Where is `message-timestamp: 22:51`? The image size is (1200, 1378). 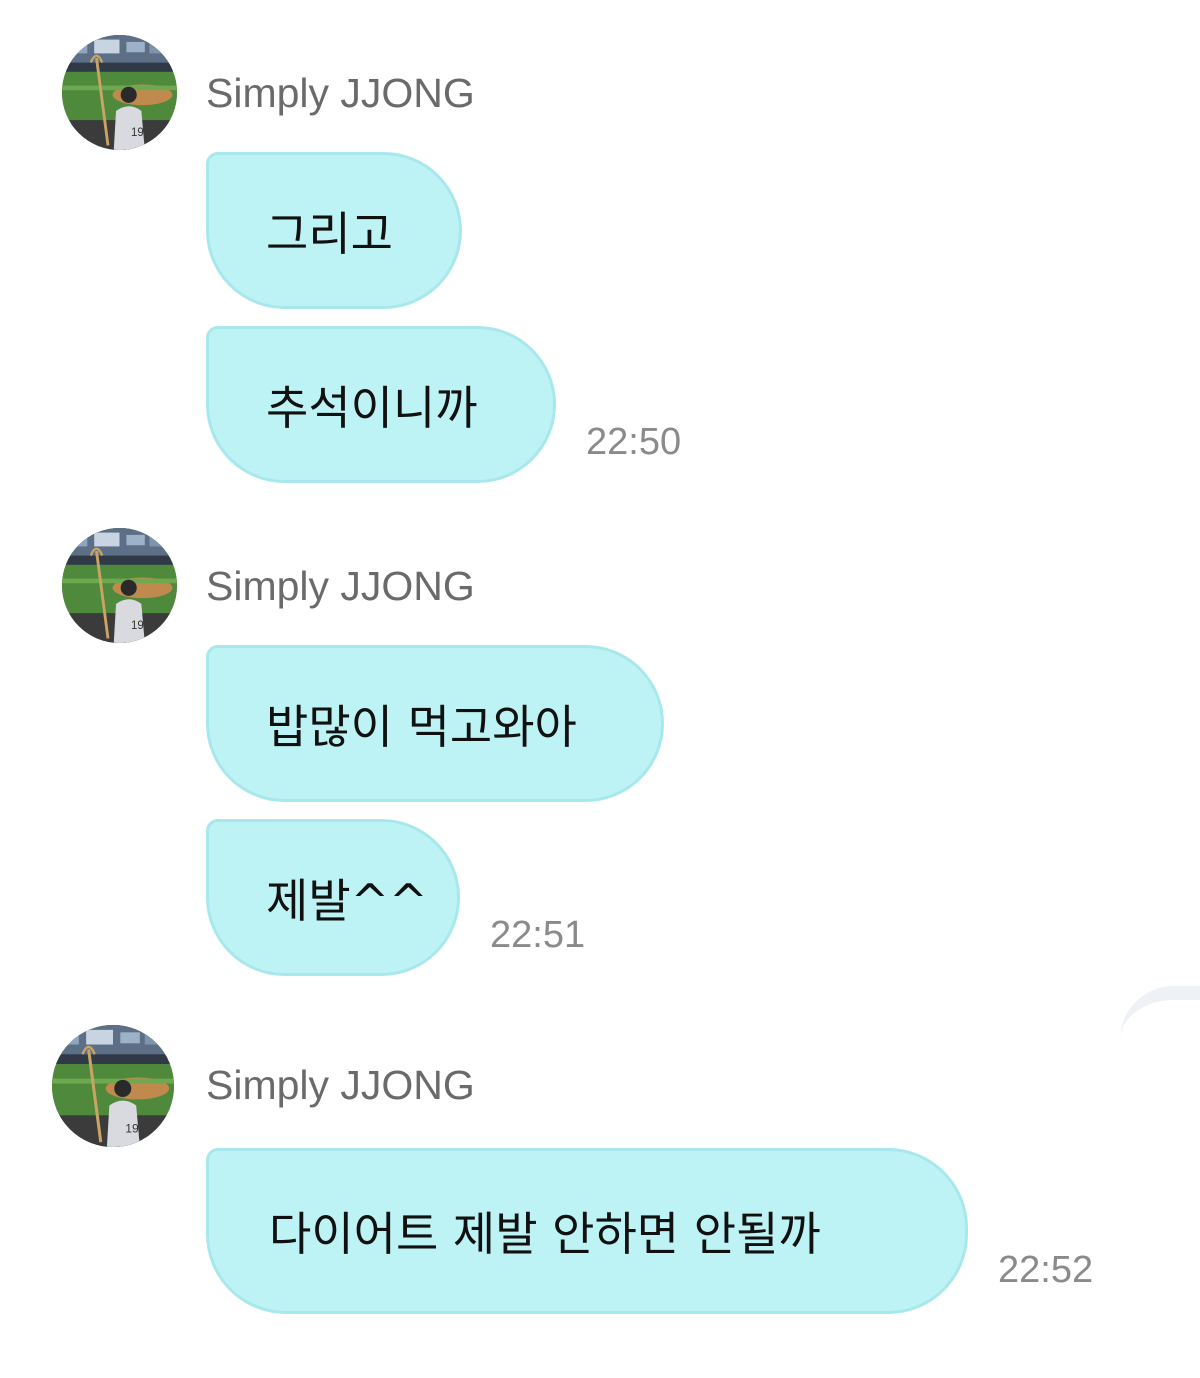
message-timestamp: 22:51 is located at coordinates (538, 935).